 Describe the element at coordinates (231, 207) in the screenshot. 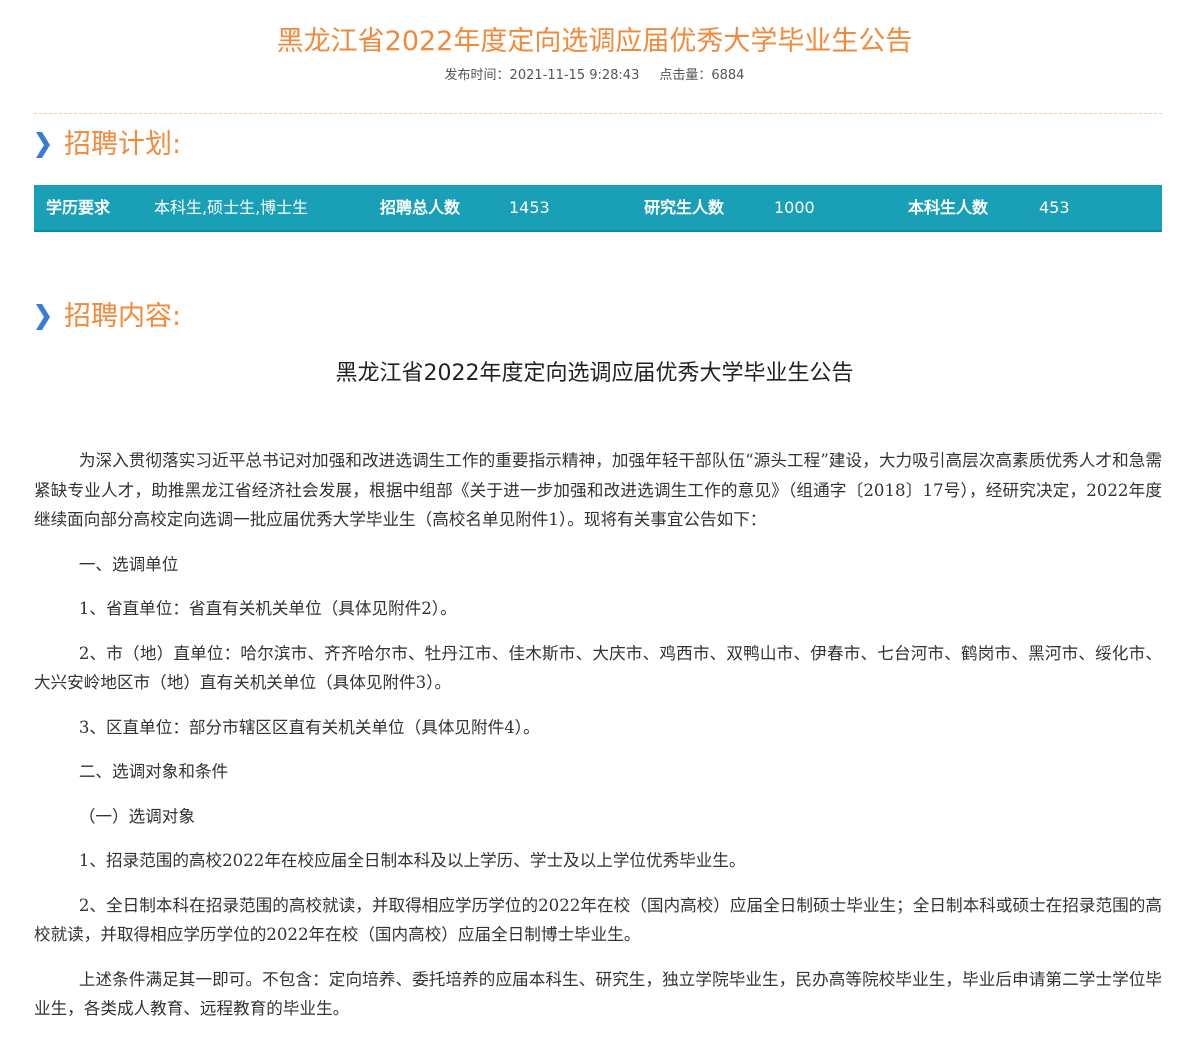

I see `education-requirement-value: 本科生,硕士生,博士生` at that location.